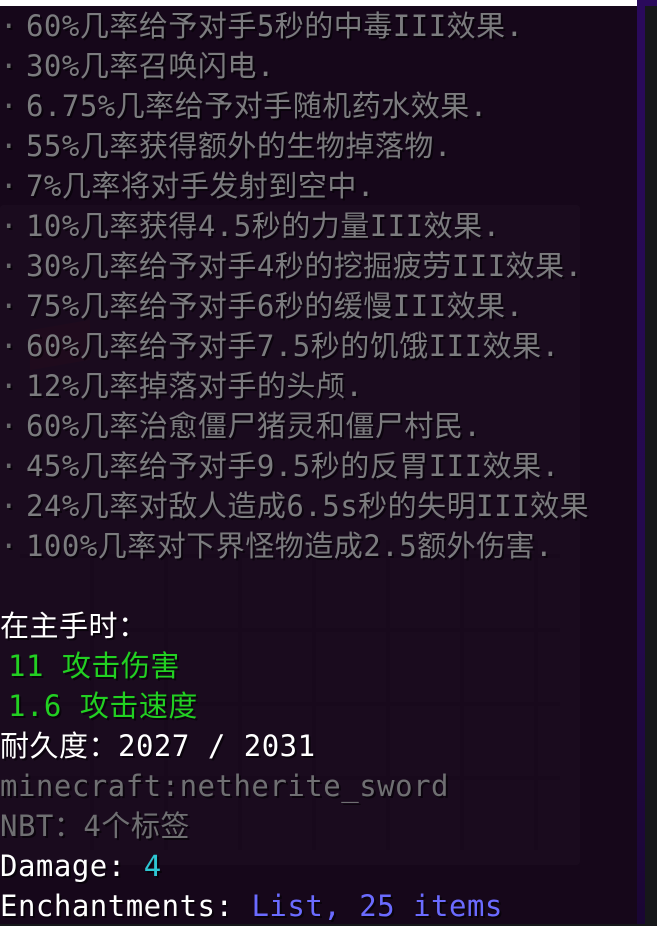 This screenshot has width=657, height=926. Describe the element at coordinates (377, 906) in the screenshot. I see `enchantments-value: List, 25 items` at that location.